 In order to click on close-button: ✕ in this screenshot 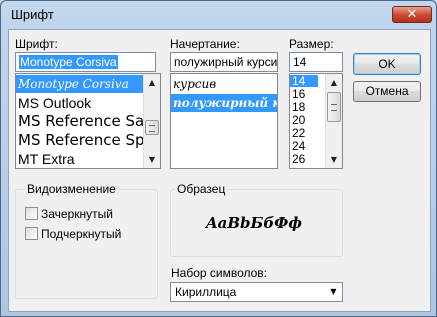, I will do `click(412, 14)`.